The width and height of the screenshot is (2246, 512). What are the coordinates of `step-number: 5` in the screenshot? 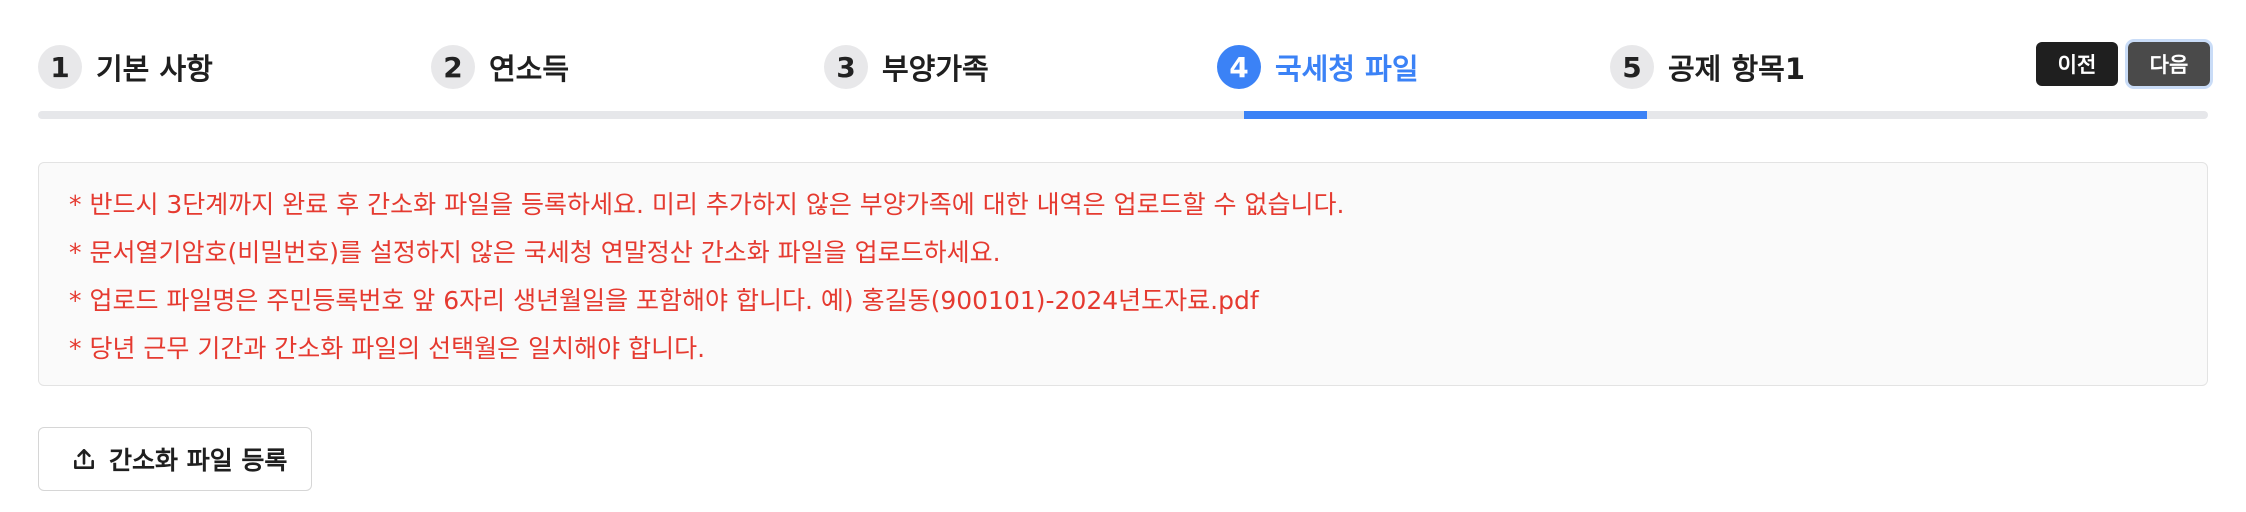 It's located at (1632, 67).